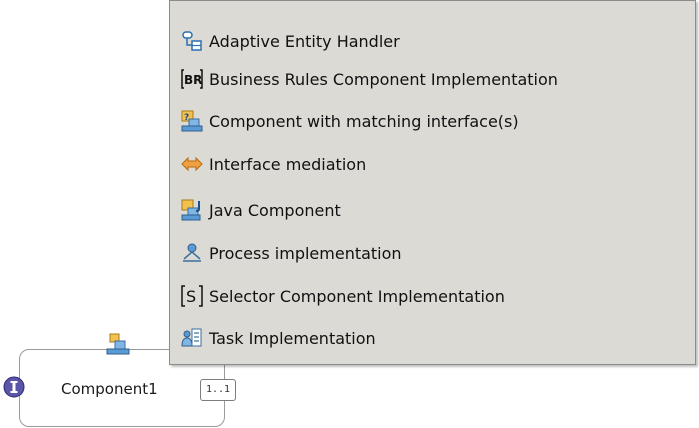 This screenshot has height=428, width=699. Describe the element at coordinates (192, 253) in the screenshot. I see `process-icon` at that location.